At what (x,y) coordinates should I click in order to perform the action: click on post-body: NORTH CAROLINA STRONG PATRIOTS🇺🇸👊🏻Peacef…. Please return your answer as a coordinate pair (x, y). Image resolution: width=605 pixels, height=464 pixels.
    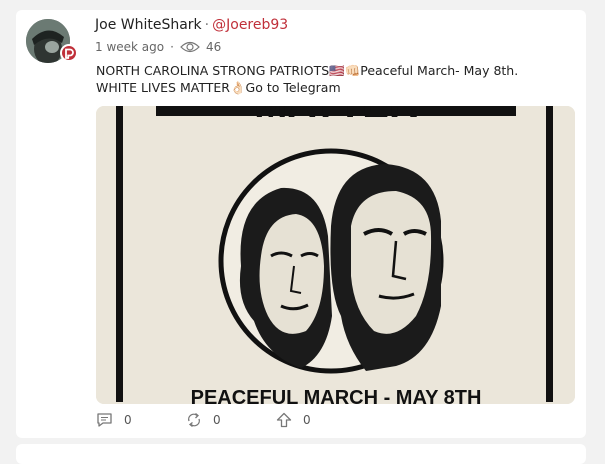
    Looking at the image, I should click on (331, 79).